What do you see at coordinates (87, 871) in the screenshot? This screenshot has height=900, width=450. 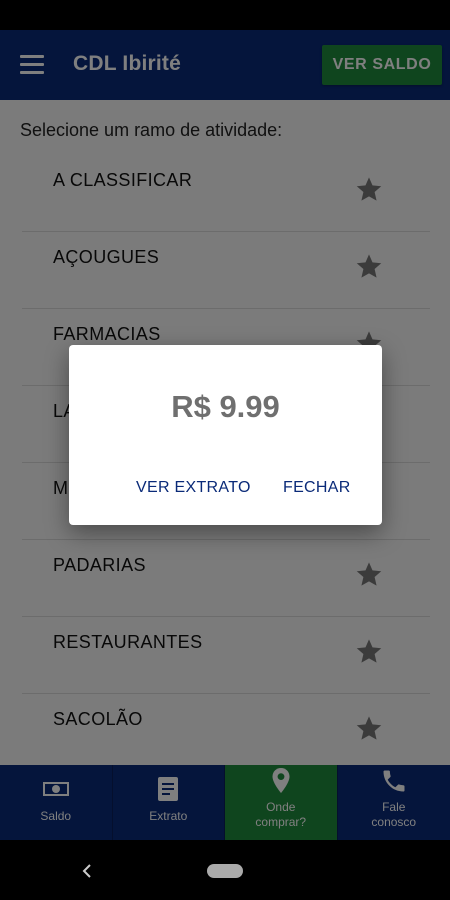 I see `back-icon` at bounding box center [87, 871].